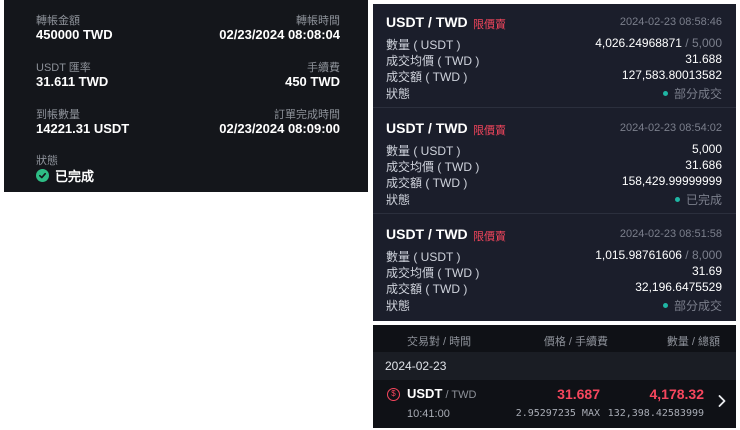  What do you see at coordinates (703, 165) in the screenshot?
I see `order-avg-value: 31.686` at bounding box center [703, 165].